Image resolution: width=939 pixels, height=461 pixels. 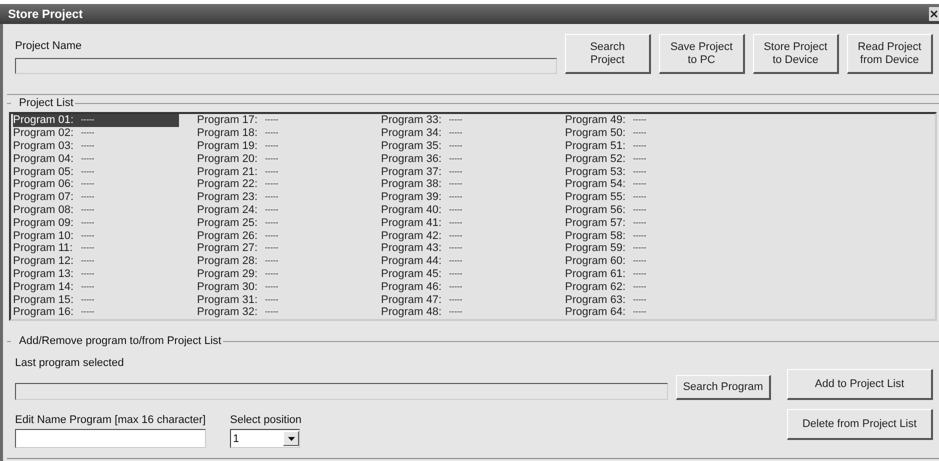 What do you see at coordinates (289, 210) in the screenshot?
I see `program-item: Program 24: -----` at bounding box center [289, 210].